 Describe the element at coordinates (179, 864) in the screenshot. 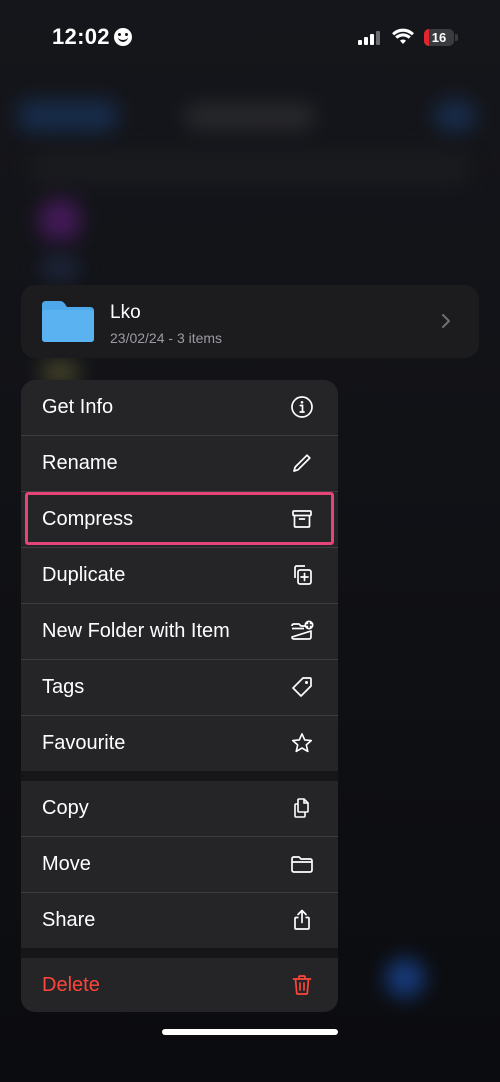

I see `menu-item-move: Move` at that location.